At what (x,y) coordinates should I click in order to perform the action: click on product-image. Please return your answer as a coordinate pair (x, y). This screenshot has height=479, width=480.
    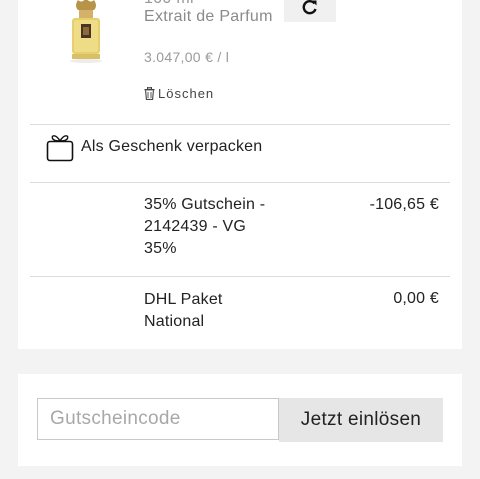
    Looking at the image, I should click on (86, 32).